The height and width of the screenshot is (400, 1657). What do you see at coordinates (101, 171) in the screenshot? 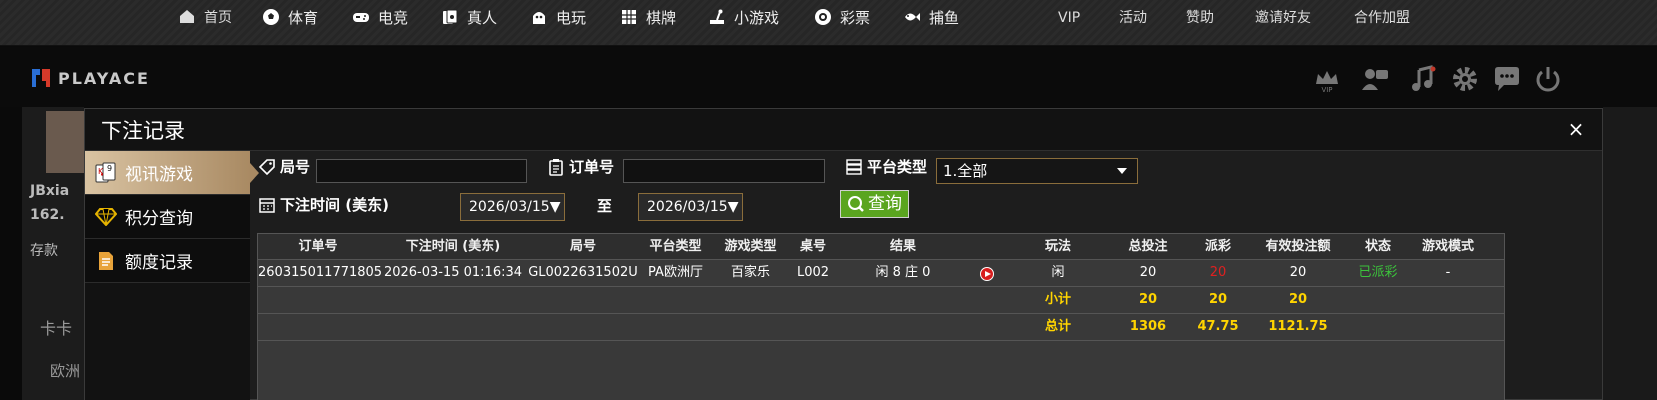
I see `svg-text: K` at bounding box center [101, 171].